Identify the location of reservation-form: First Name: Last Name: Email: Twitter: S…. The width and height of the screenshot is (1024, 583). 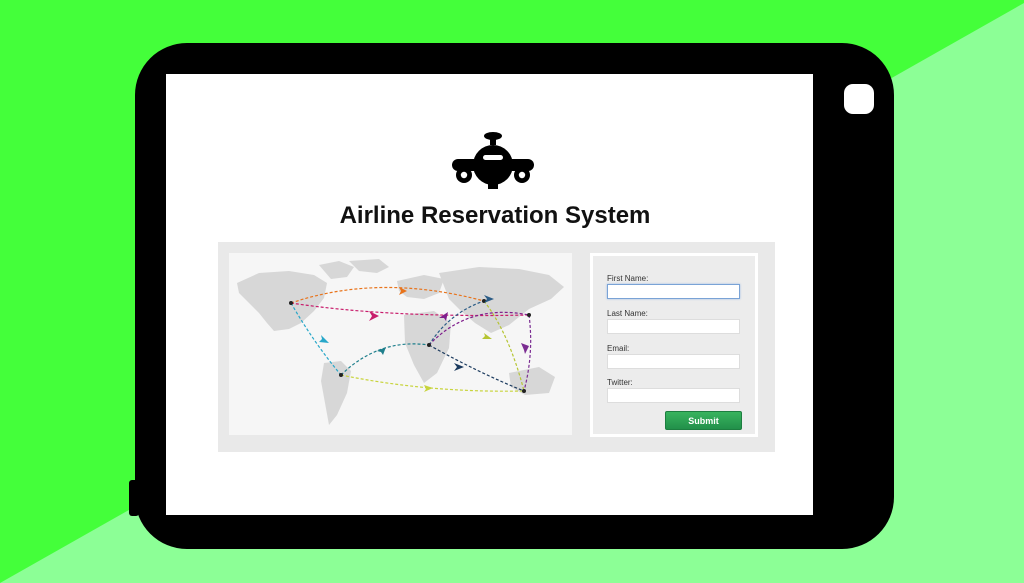
(674, 345).